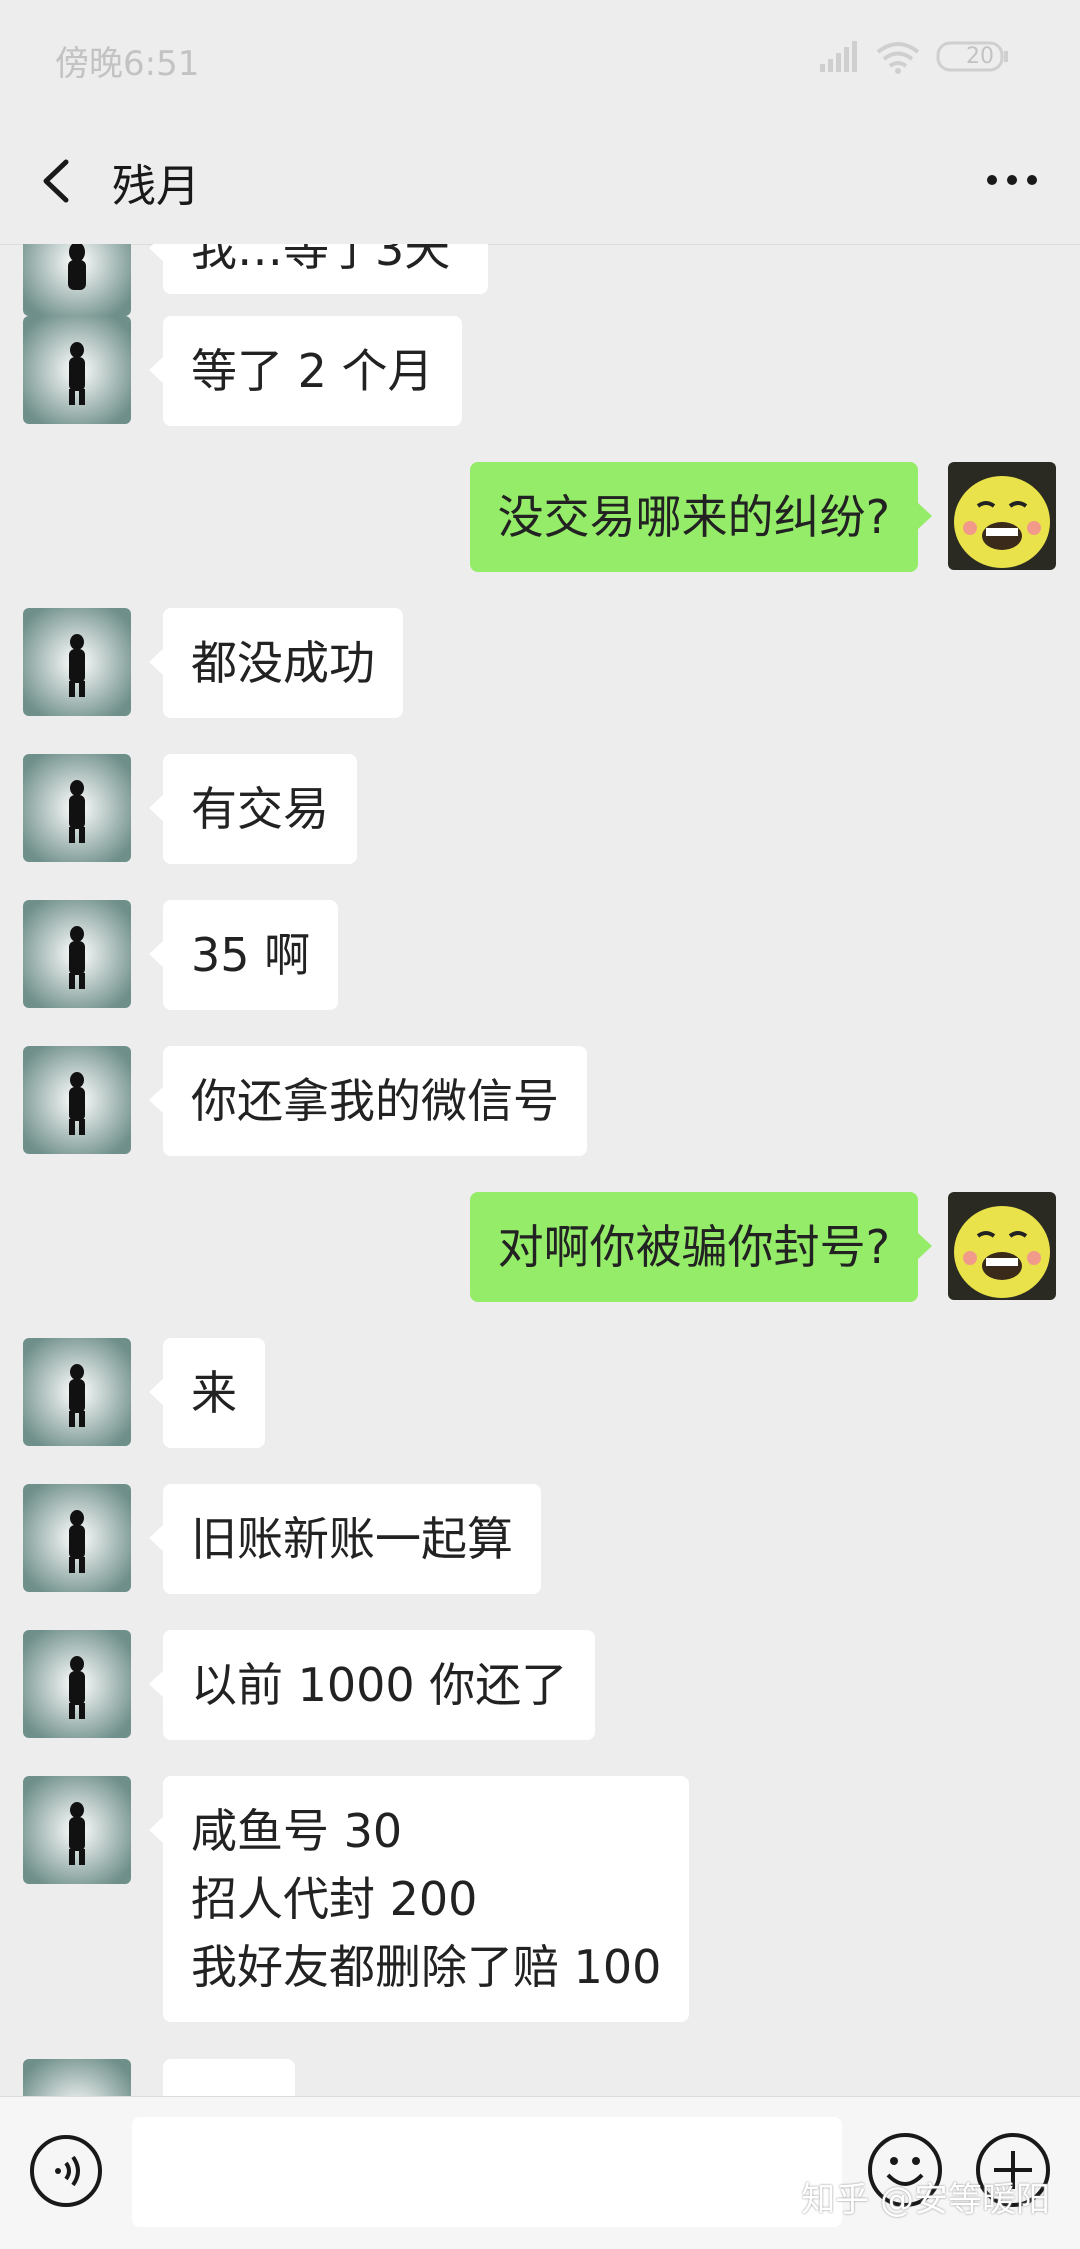 This screenshot has height=2249, width=1080. Describe the element at coordinates (56, 181) in the screenshot. I see `back-arrow-icon` at that location.